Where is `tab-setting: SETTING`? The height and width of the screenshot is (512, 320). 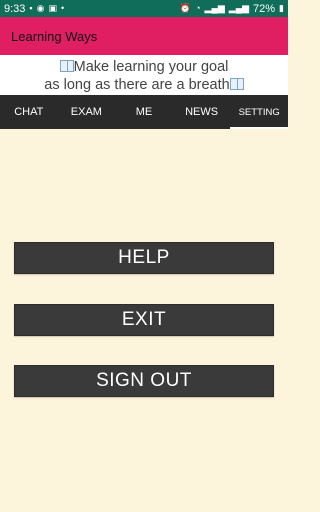
tab-setting: SETTING is located at coordinates (259, 112).